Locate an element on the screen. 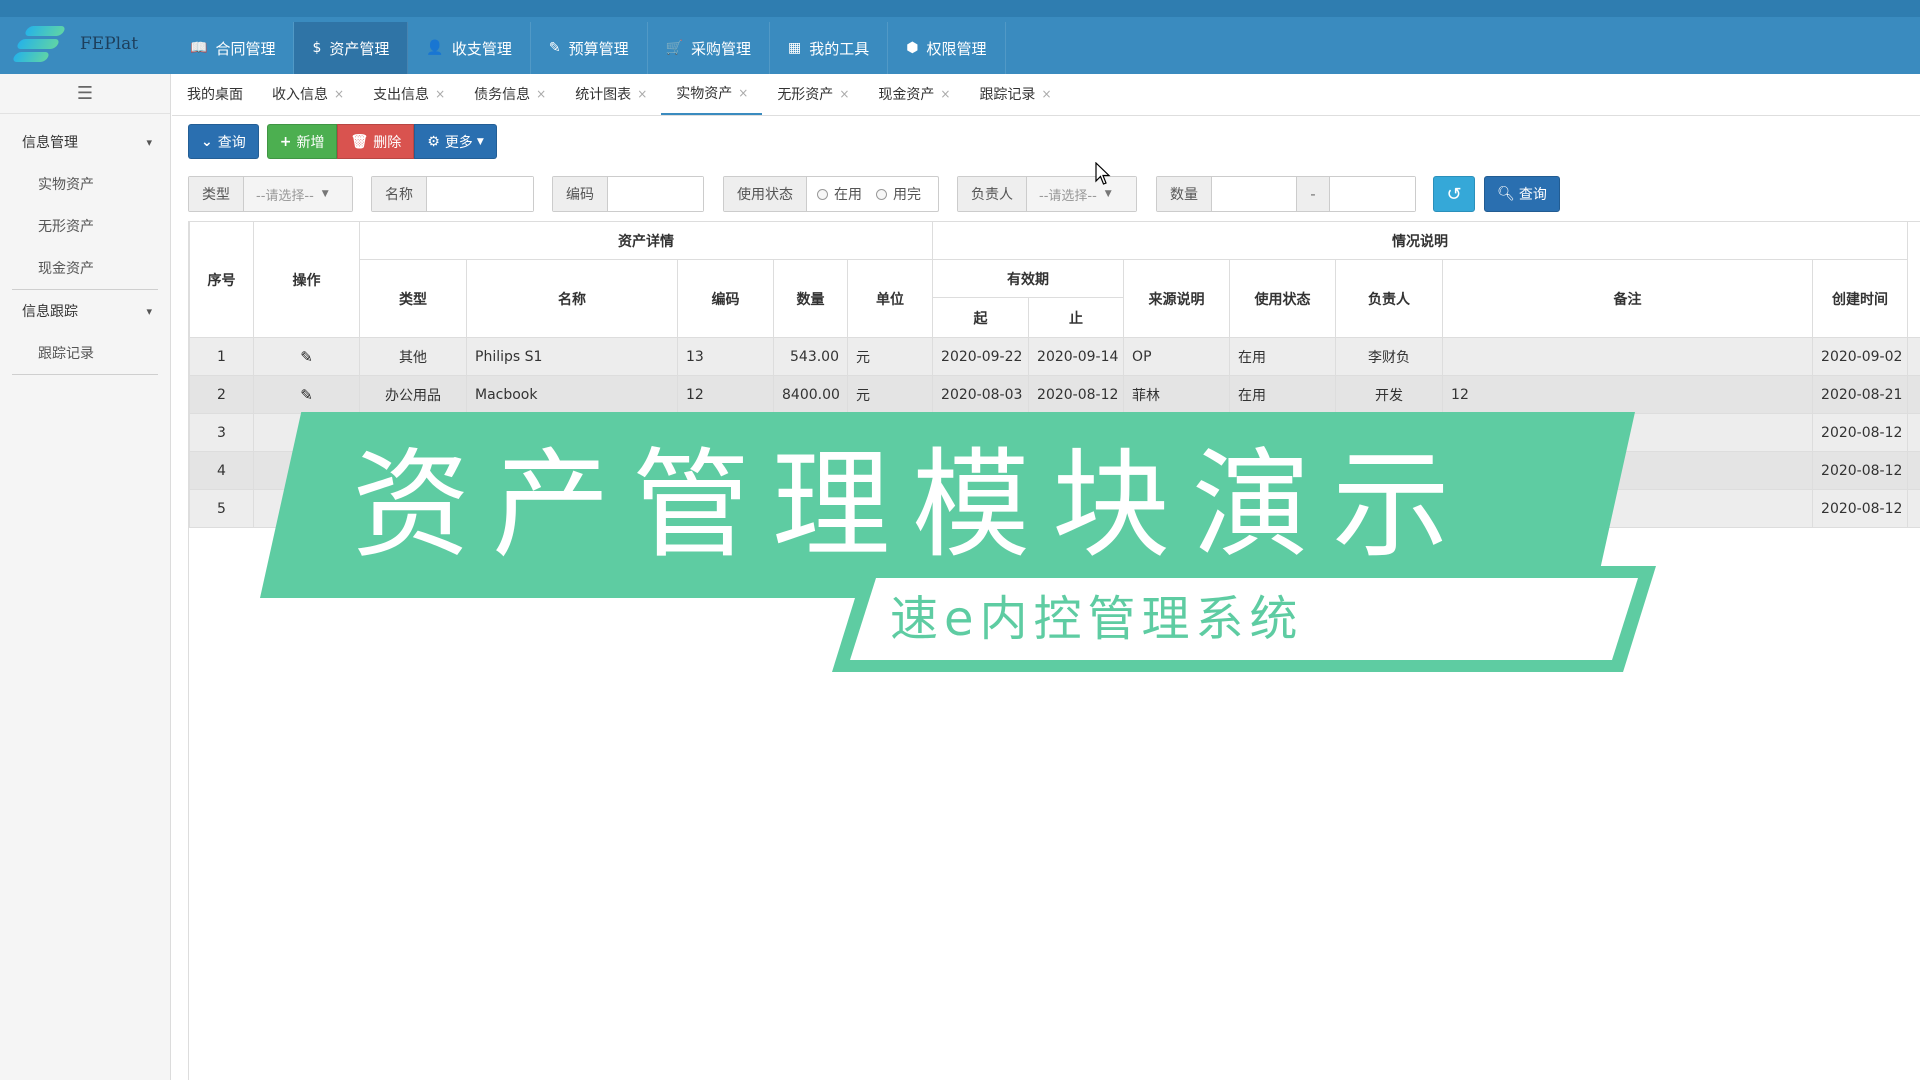 The width and height of the screenshot is (1920, 1080). delete-button: 🗑 删除 is located at coordinates (376, 141).